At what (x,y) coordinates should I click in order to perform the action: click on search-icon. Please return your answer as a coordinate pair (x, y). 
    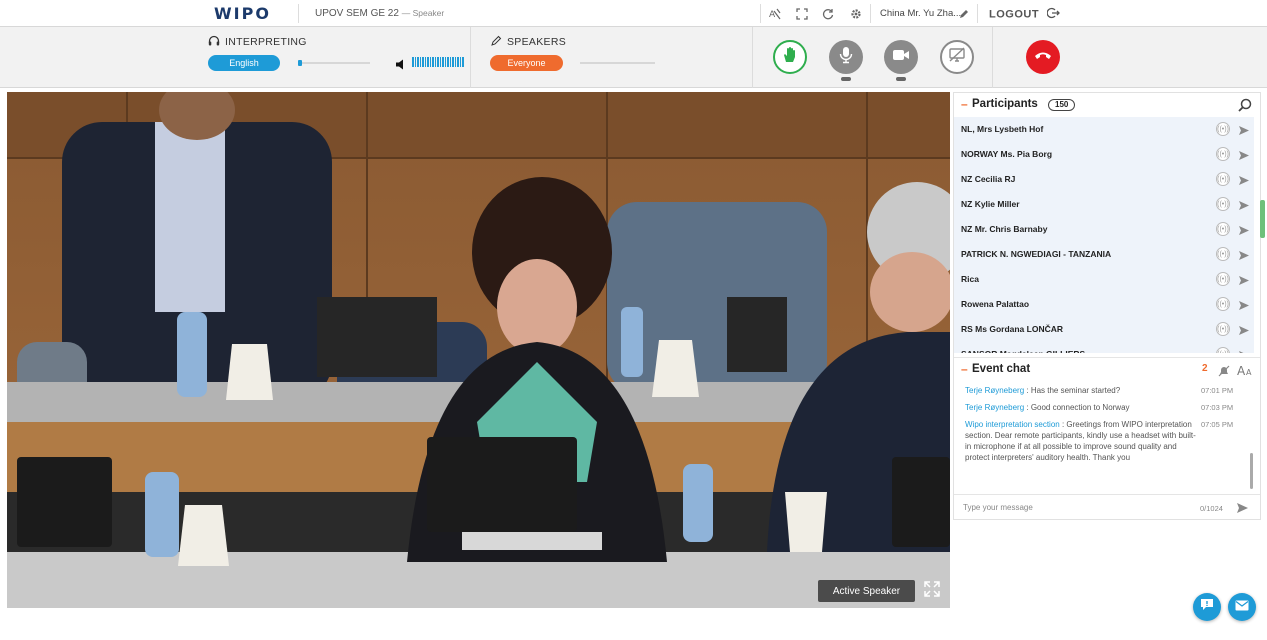
    Looking at the image, I should click on (1245, 107).